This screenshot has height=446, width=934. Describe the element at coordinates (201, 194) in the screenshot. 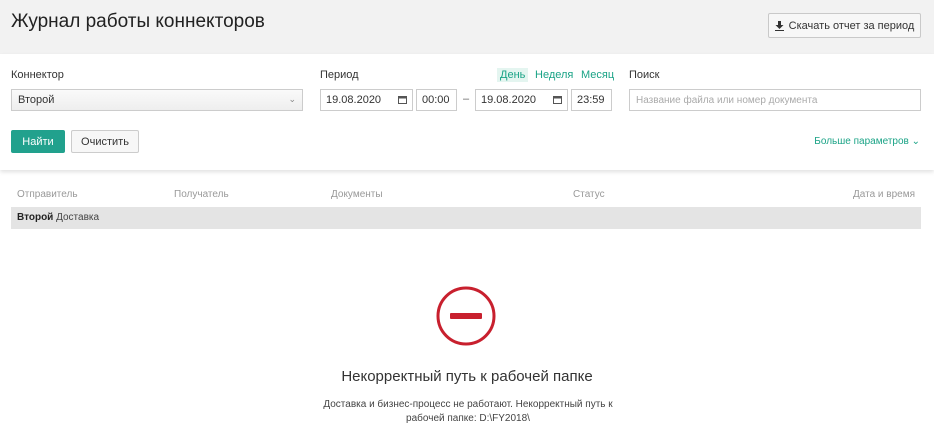

I see `column-recipient: Получатель` at that location.